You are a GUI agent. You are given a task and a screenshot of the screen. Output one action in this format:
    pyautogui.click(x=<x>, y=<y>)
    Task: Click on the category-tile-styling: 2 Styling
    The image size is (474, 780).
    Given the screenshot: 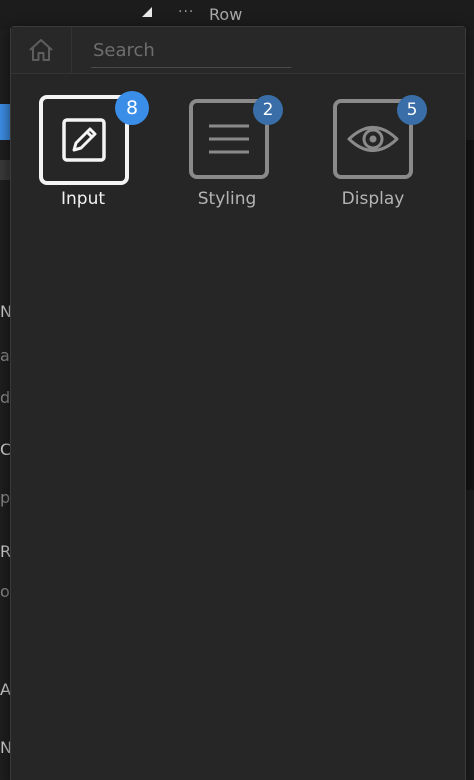 What is the action you would take?
    pyautogui.click(x=239, y=158)
    